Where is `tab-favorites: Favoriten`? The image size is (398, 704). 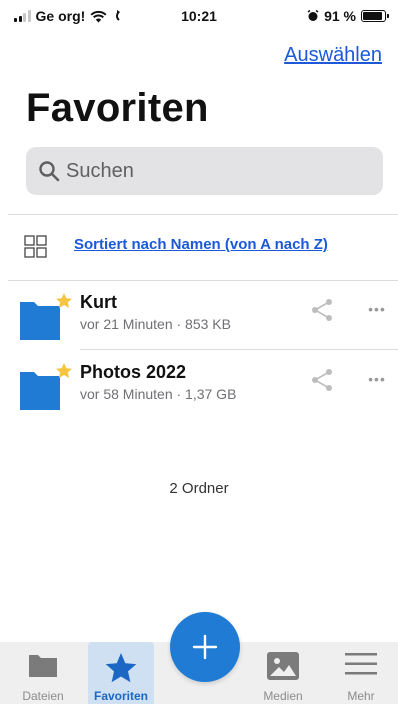 tab-favorites: Favoriten is located at coordinates (121, 673).